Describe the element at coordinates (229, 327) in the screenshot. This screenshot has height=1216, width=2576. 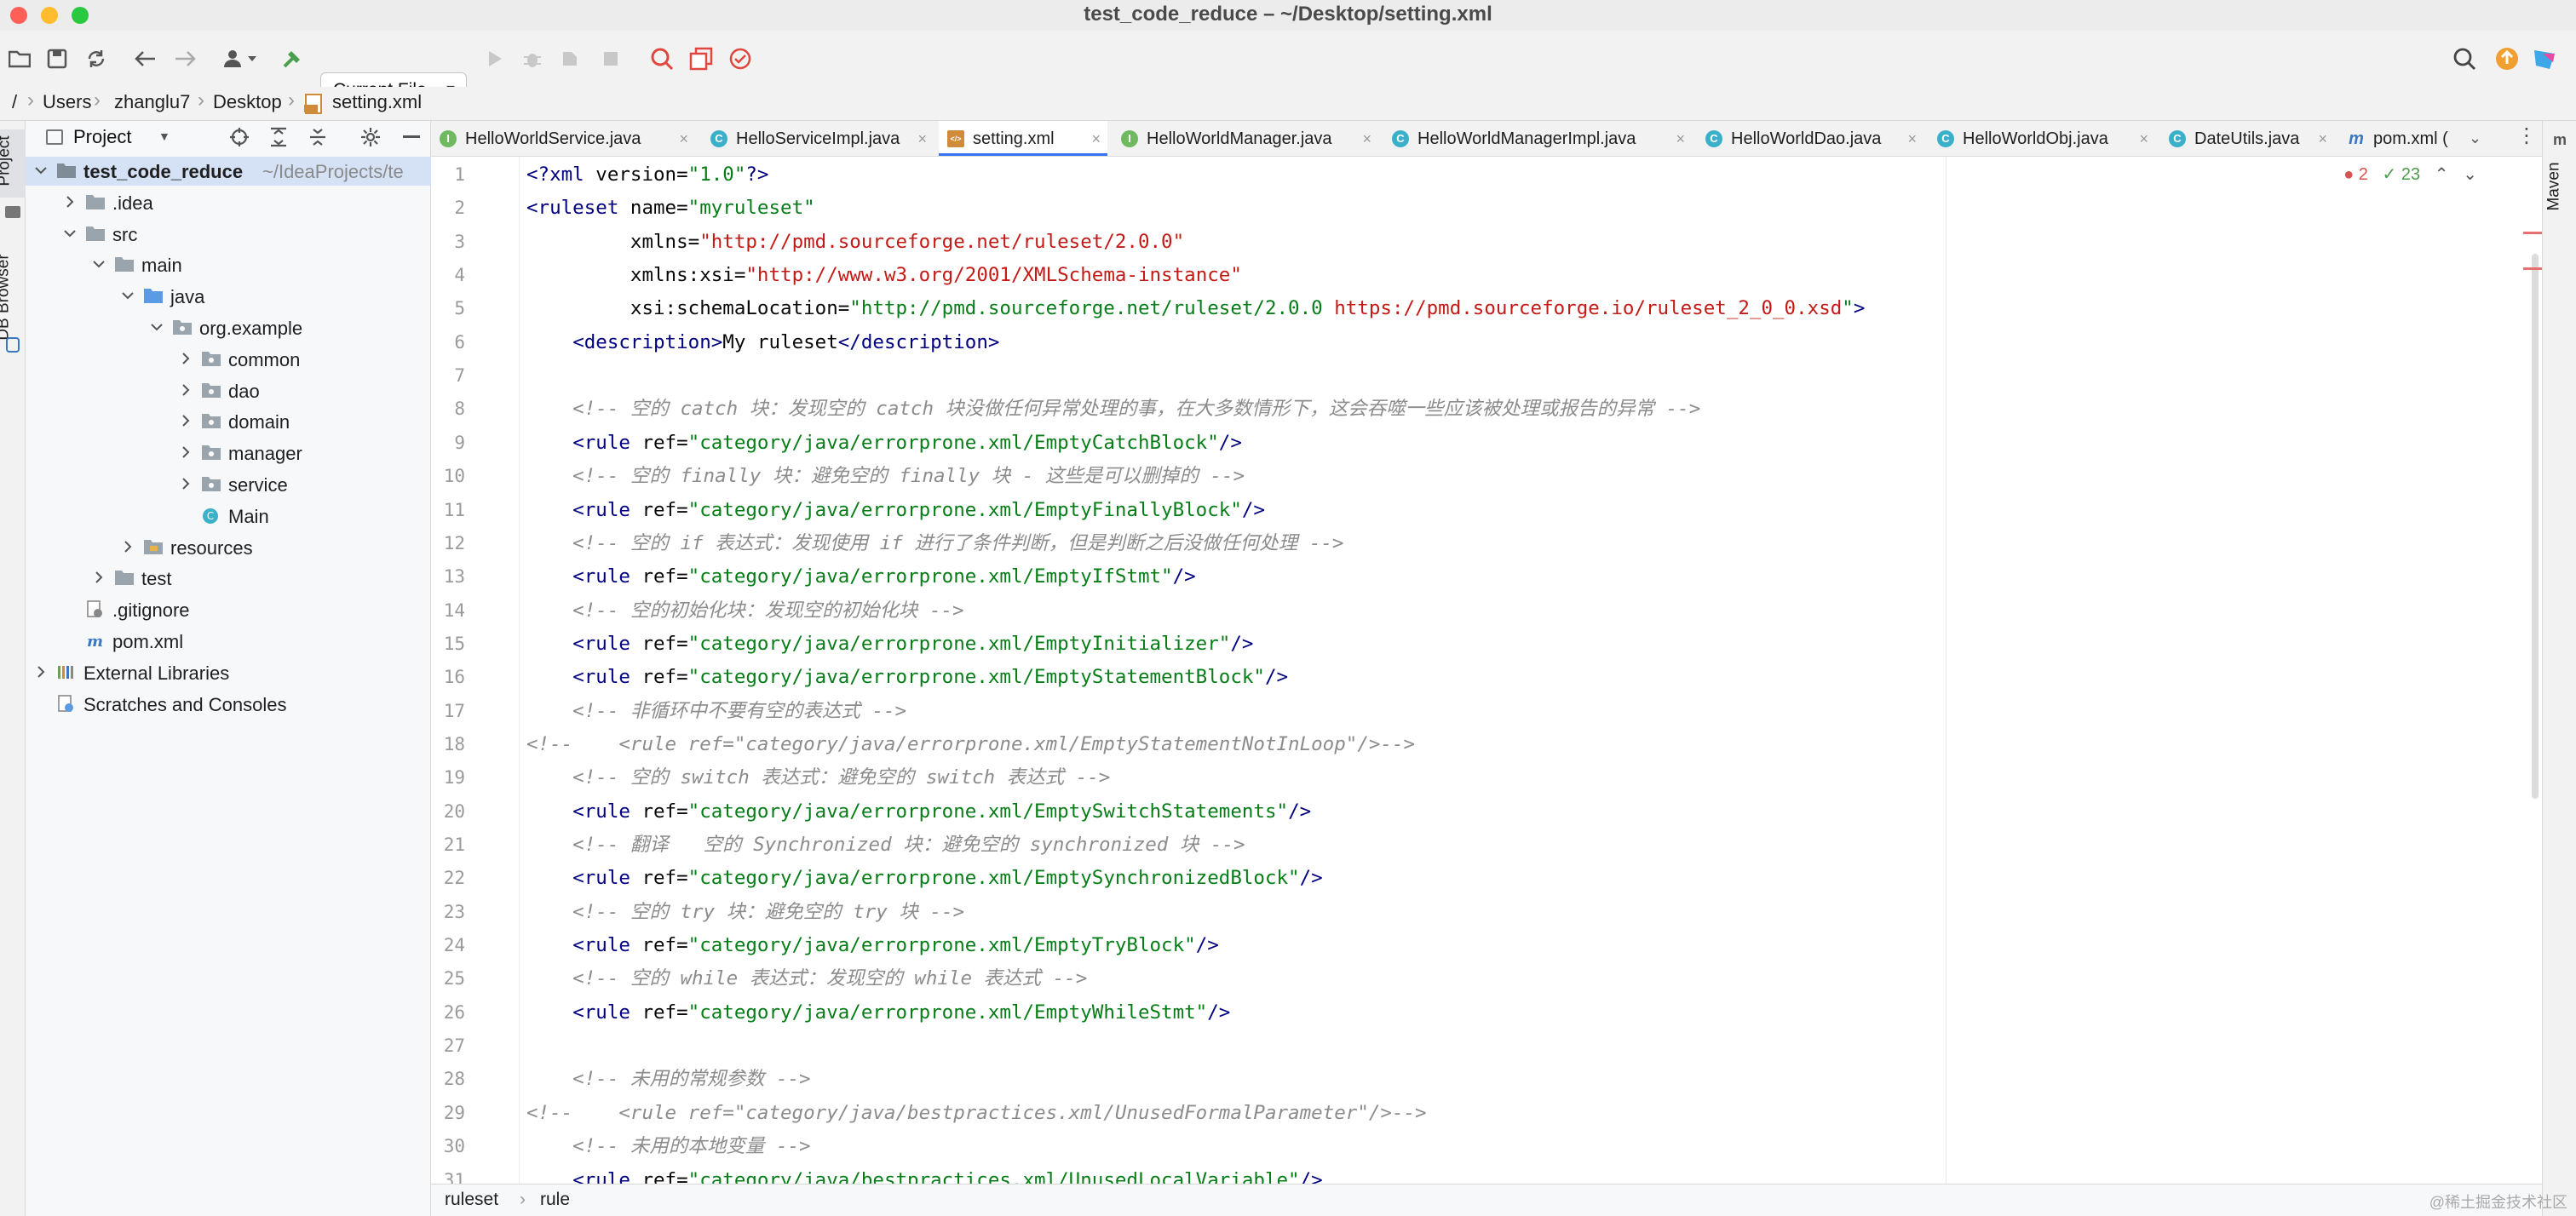
I see `tree-item: org.example` at that location.